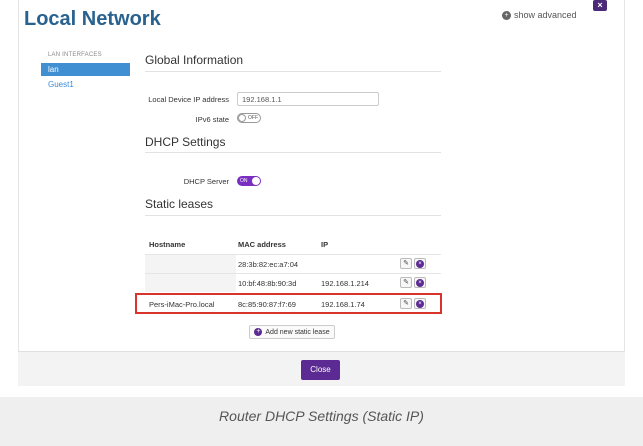 The width and height of the screenshot is (643, 446). I want to click on add-static-lease-button: + Add new static lease, so click(292, 332).